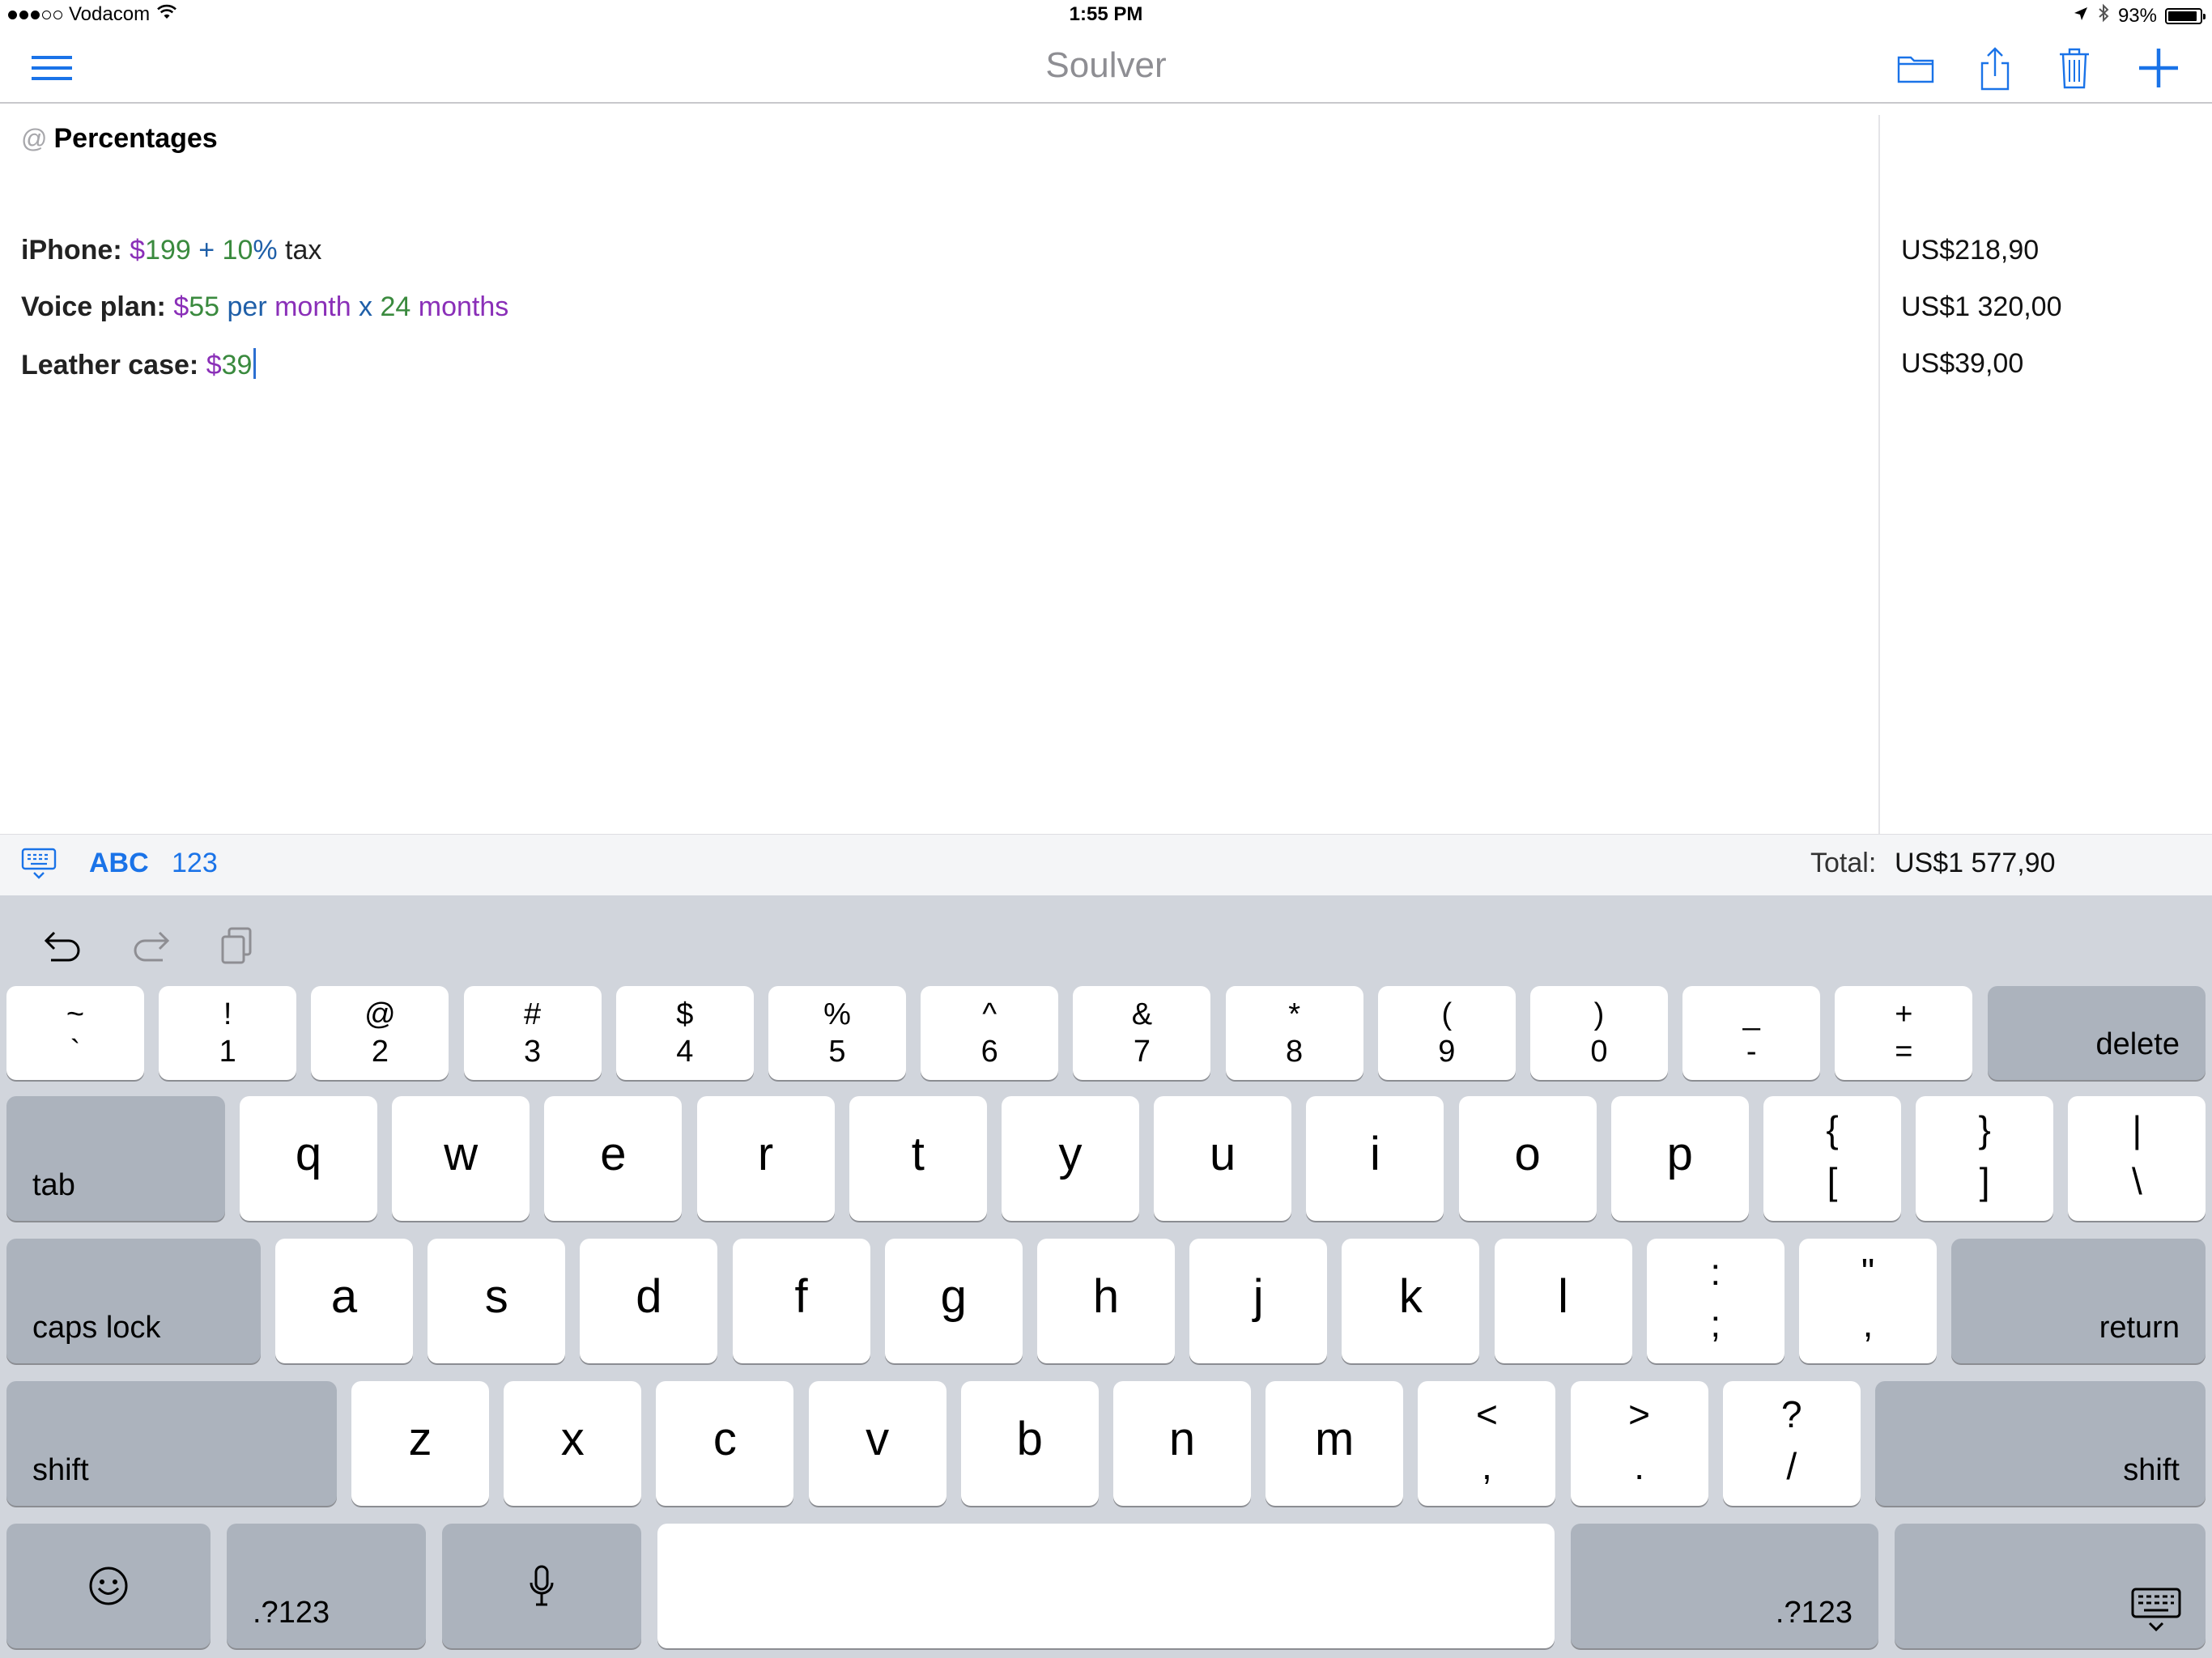  What do you see at coordinates (1294, 1033) in the screenshot?
I see `key-8: * 8` at bounding box center [1294, 1033].